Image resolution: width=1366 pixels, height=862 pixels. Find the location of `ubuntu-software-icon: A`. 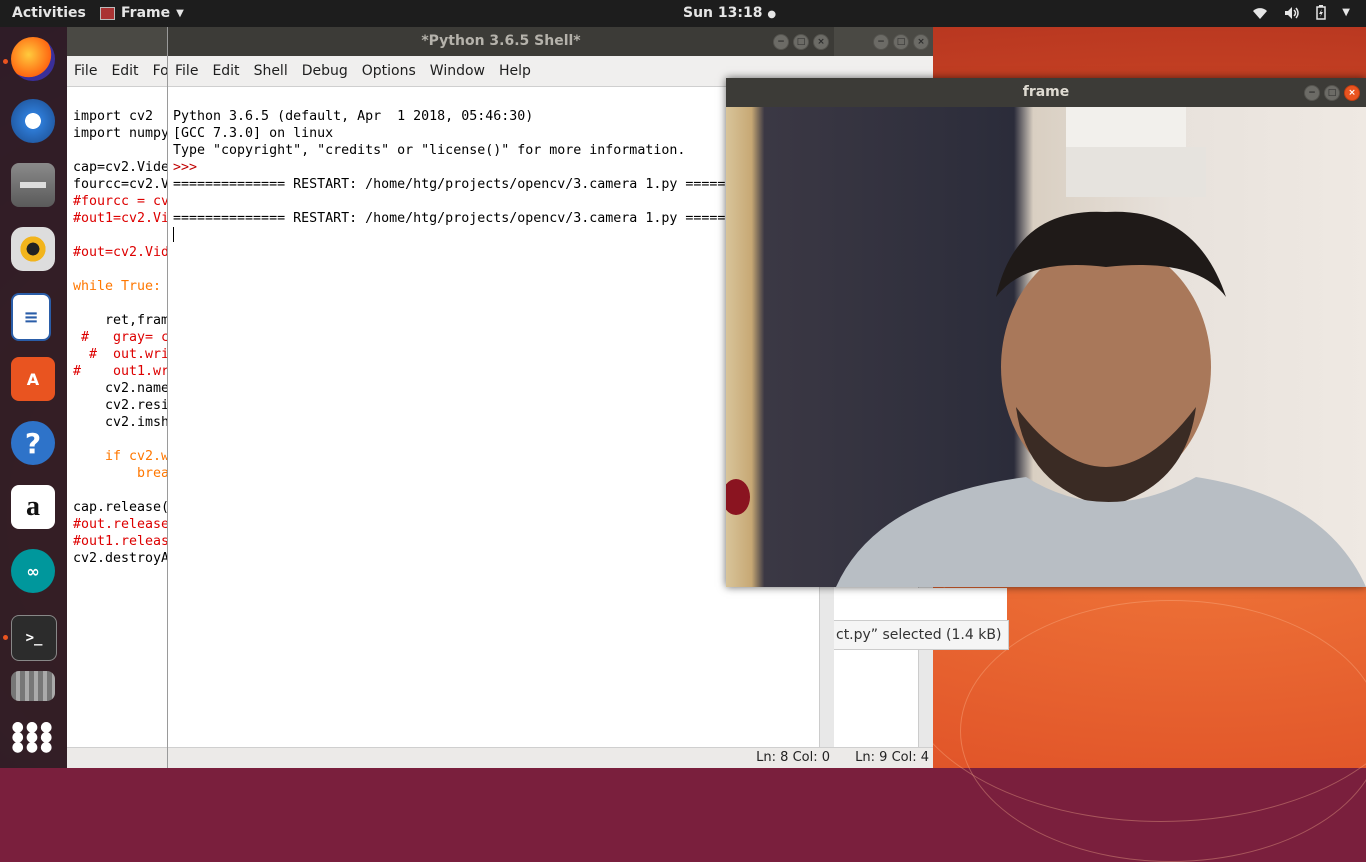

ubuntu-software-icon: A is located at coordinates (33, 379).